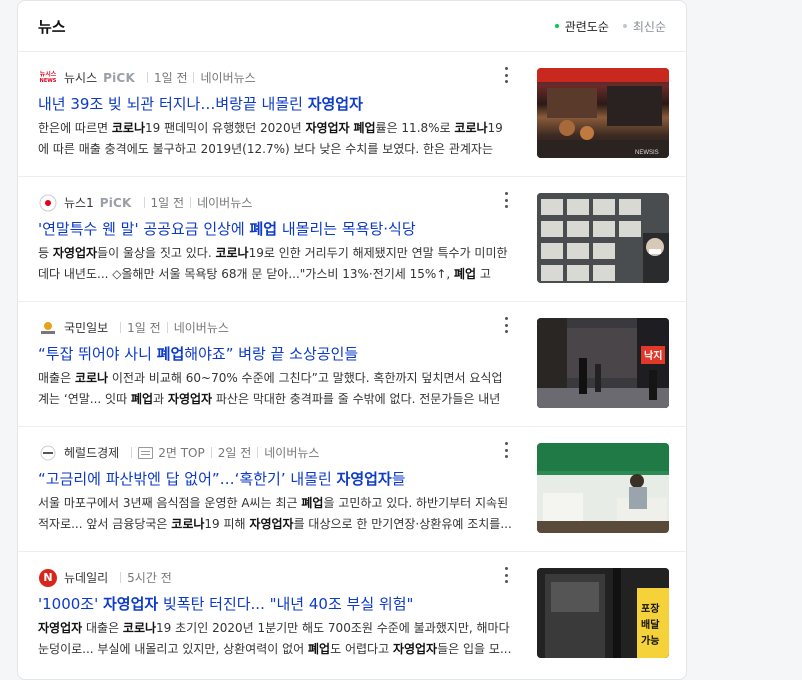 This screenshot has width=802, height=680. I want to click on news-title: 내년 39조 빚 뇌관 터지나…벼랑끝 내몰린 자영업자, so click(278, 103).